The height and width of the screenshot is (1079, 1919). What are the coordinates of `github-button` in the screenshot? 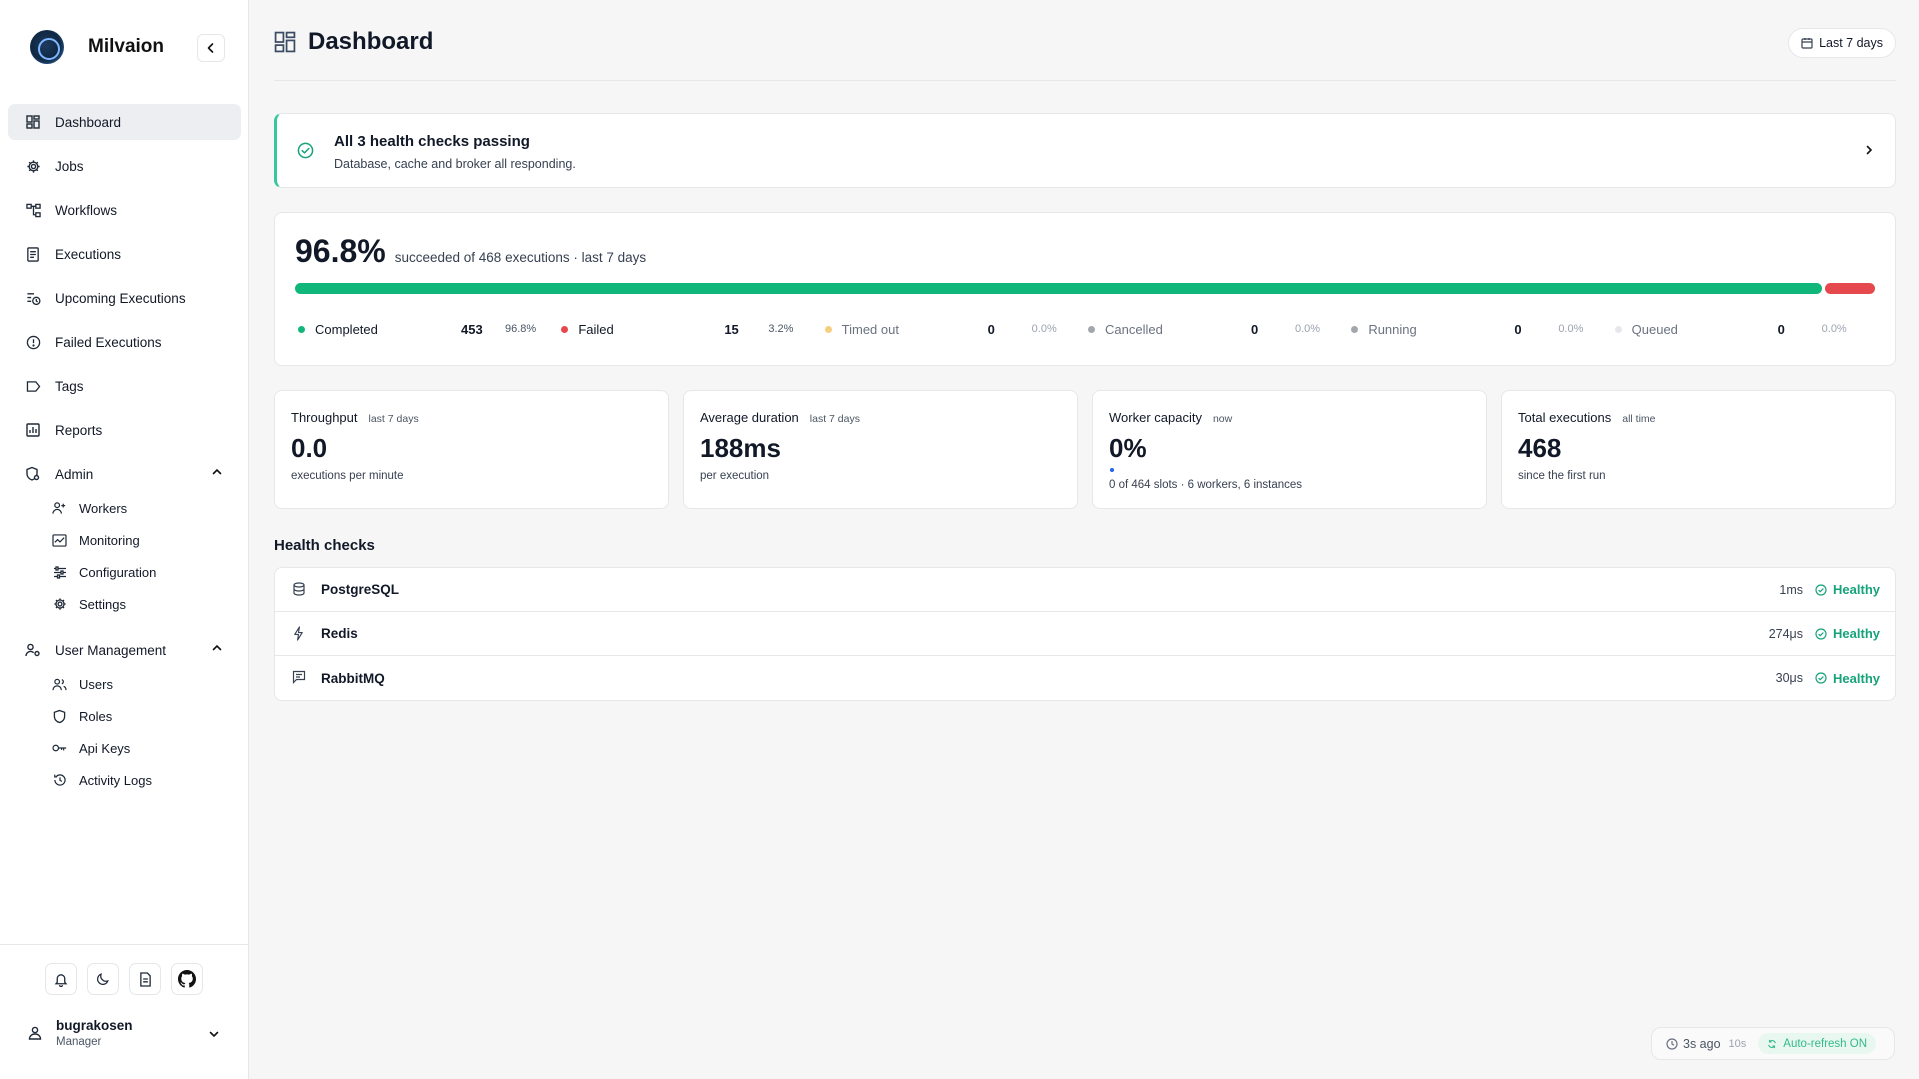 It's located at (187, 979).